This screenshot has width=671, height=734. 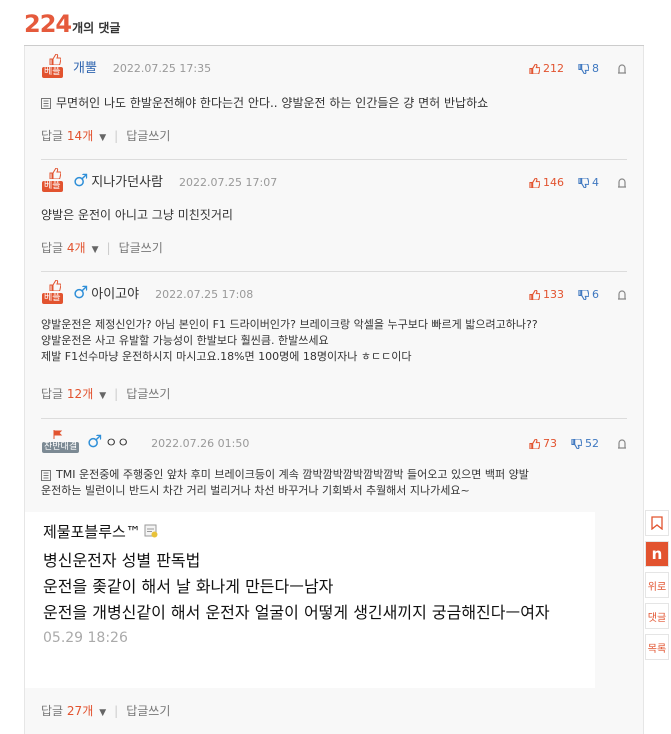 I want to click on comment-date: 2022.07.25 17:35, so click(x=162, y=68).